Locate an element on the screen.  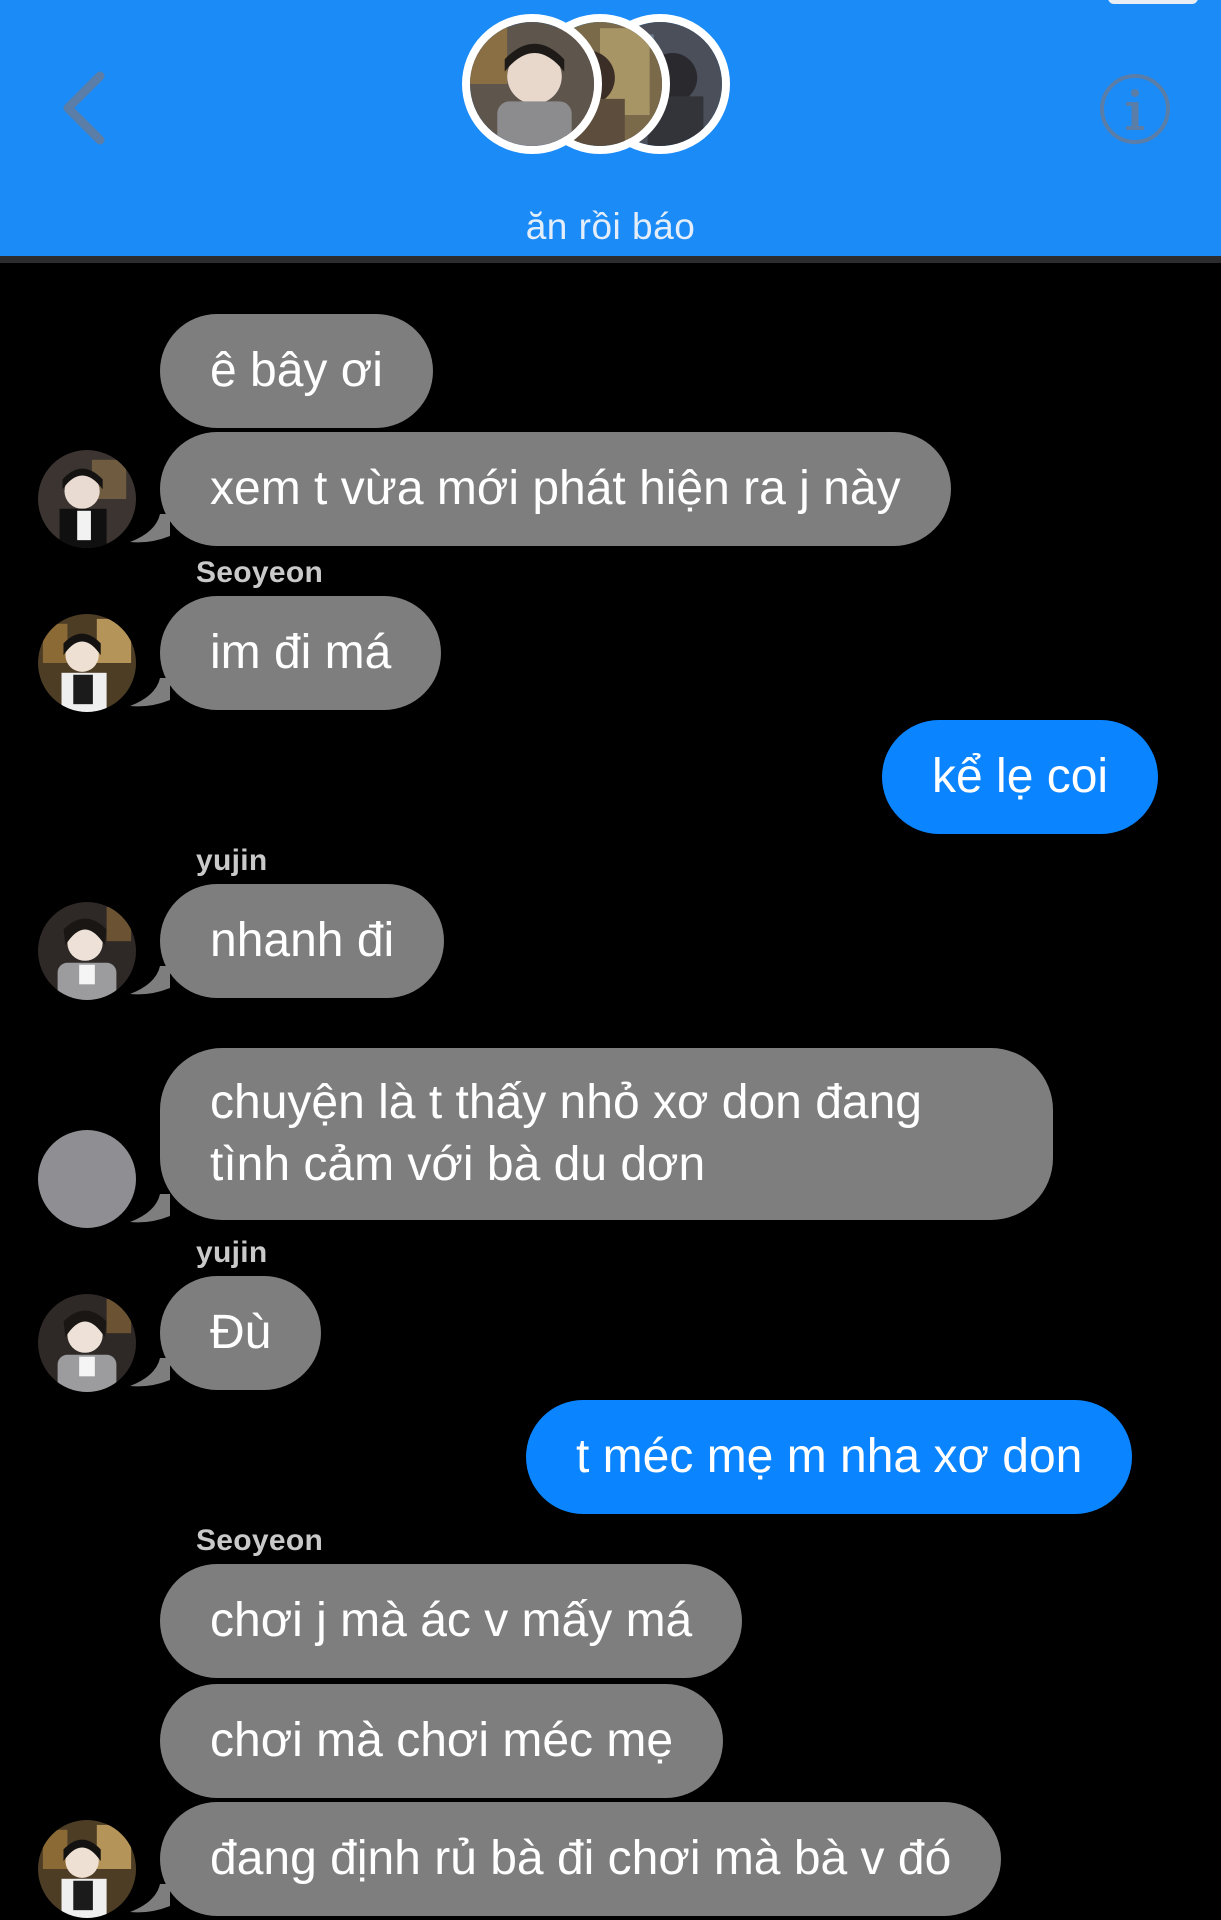
message-text: chơi j mà ác v mấy má is located at coordinates (451, 1620).